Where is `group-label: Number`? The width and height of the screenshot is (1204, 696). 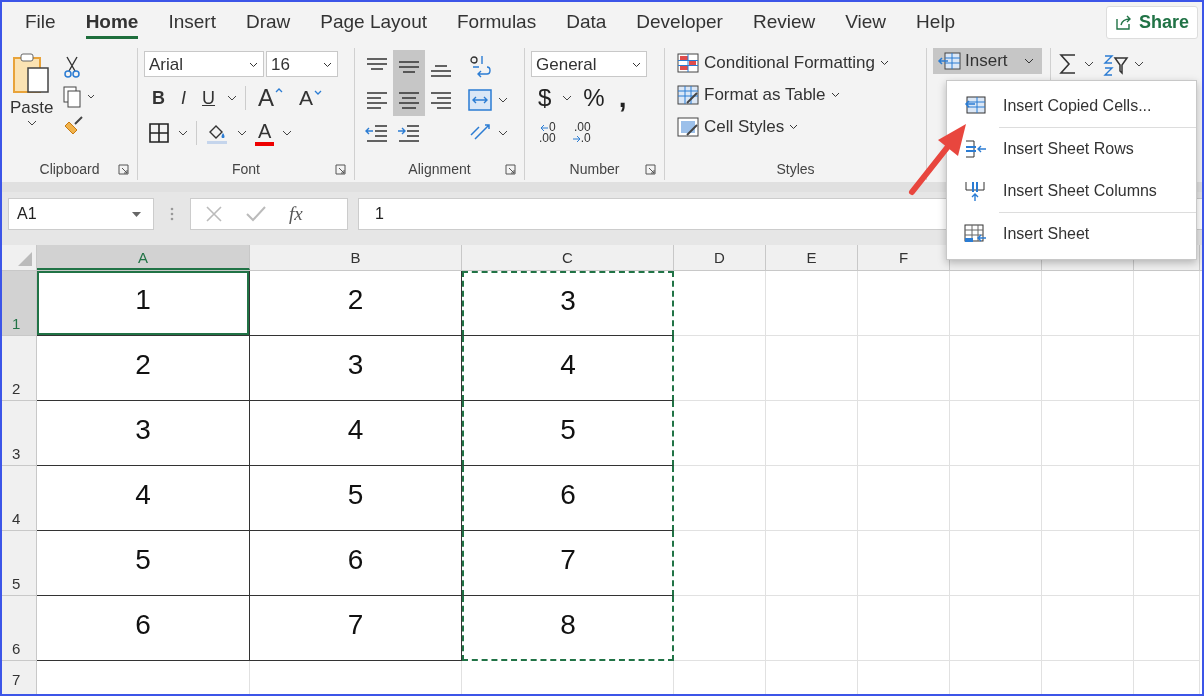 group-label: Number is located at coordinates (594, 169).